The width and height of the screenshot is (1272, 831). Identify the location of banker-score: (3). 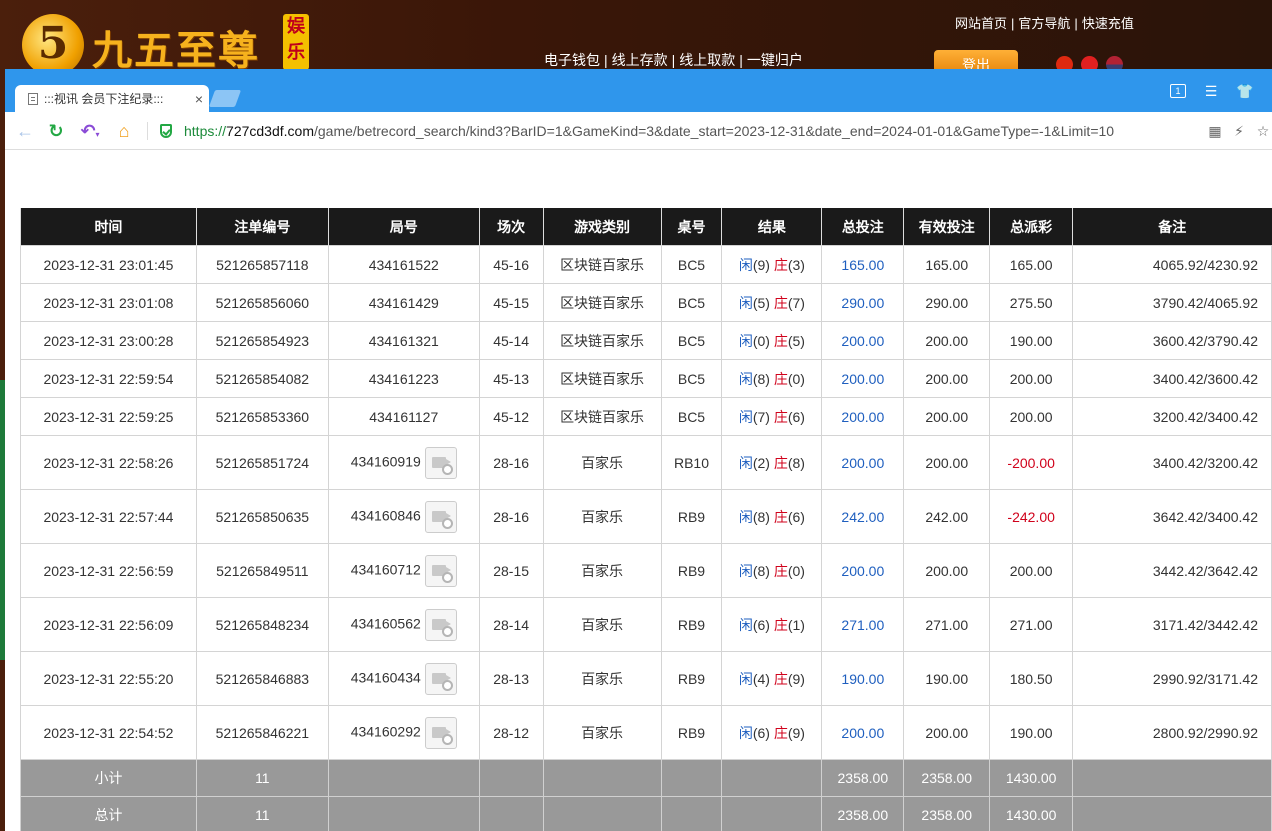
(796, 264).